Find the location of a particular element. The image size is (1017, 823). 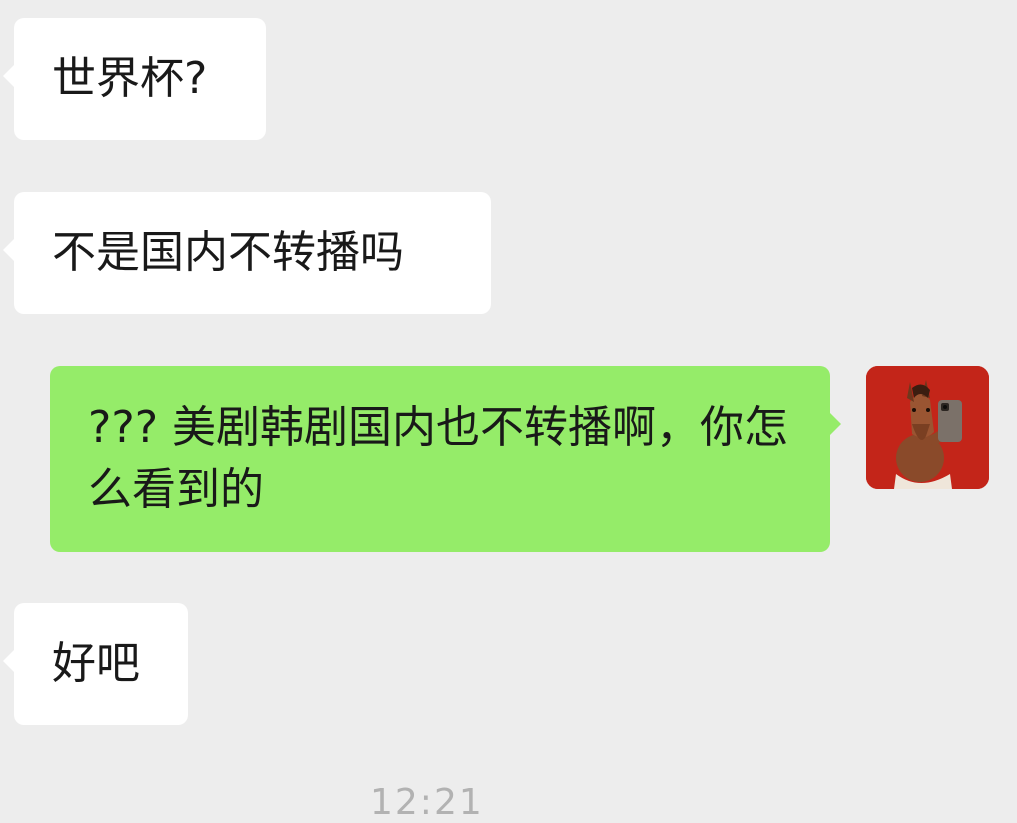

message-text: 不是国内不转播吗 is located at coordinates (228, 252).